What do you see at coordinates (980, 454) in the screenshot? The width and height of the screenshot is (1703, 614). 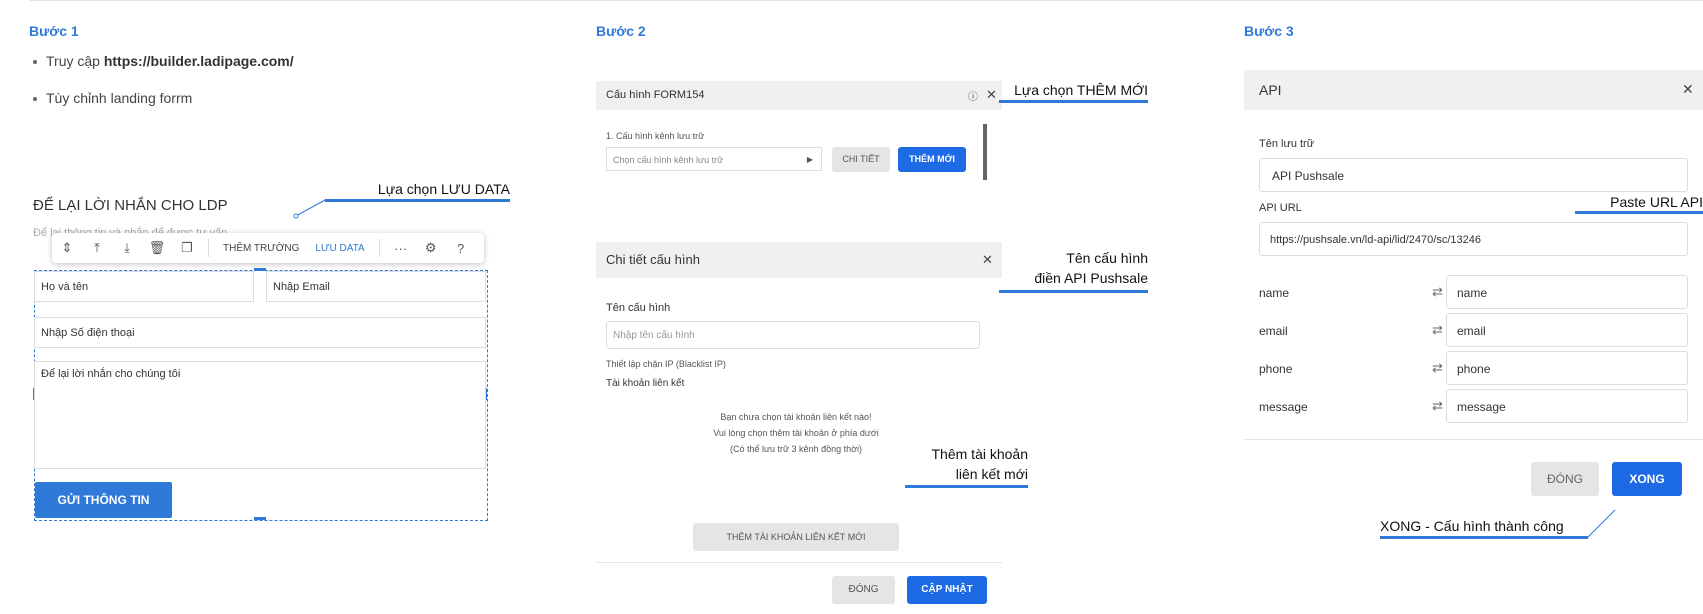 I see `annotation-tk-line-1: Thêm tài khoản` at bounding box center [980, 454].